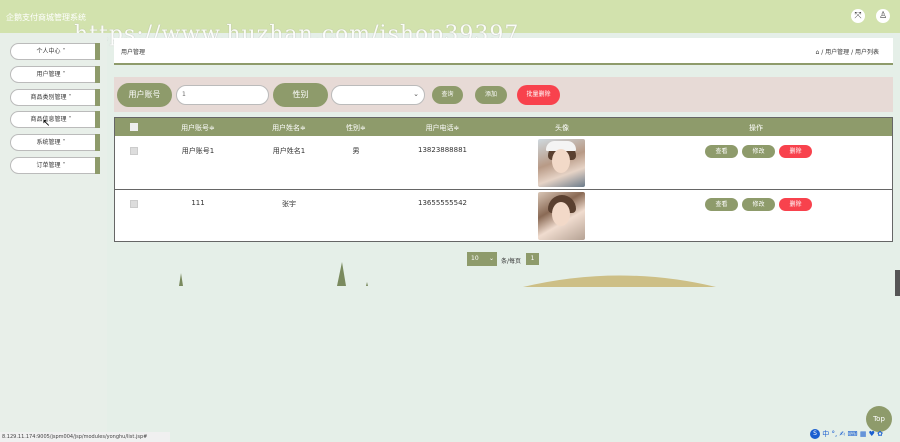  What do you see at coordinates (897, 283) in the screenshot?
I see `side-tab` at bounding box center [897, 283].